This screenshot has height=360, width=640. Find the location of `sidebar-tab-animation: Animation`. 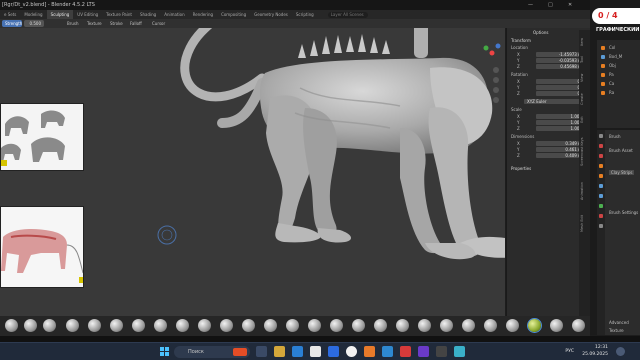

sidebar-tab-animation: Animation is located at coordinates (584, 191).